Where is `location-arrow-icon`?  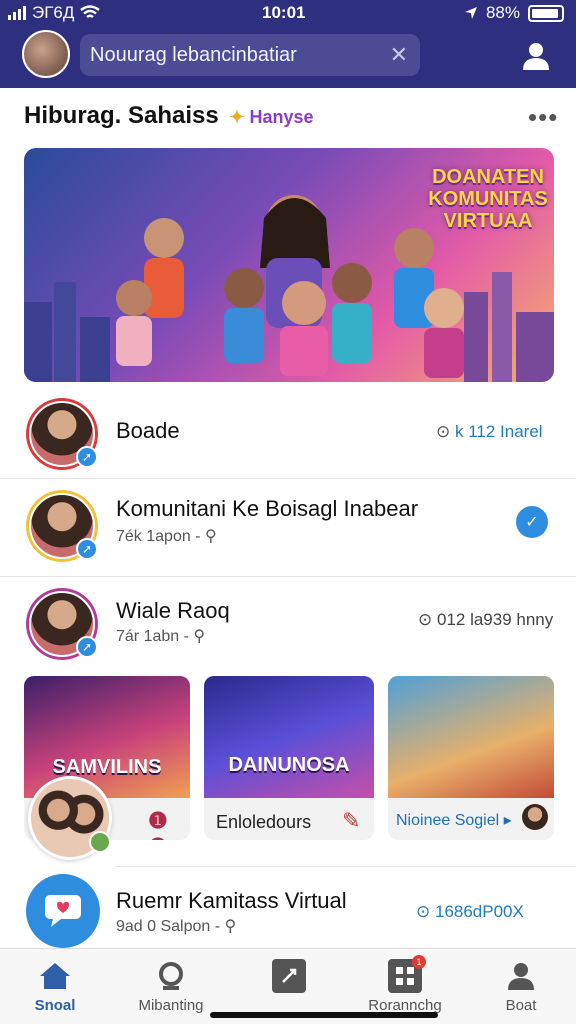
location-arrow-icon is located at coordinates (470, 13).